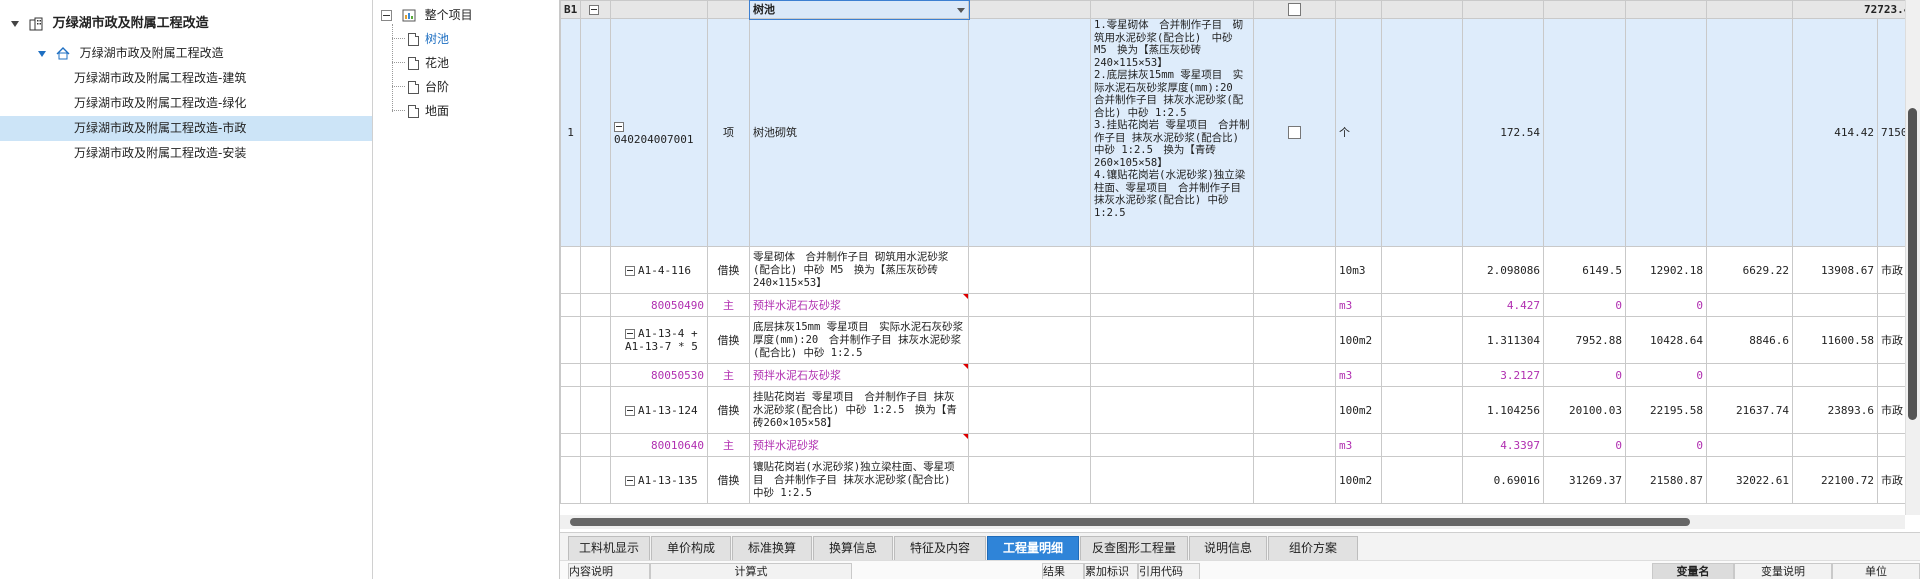  I want to click on tab-description: 说明信息, so click(1228, 548).